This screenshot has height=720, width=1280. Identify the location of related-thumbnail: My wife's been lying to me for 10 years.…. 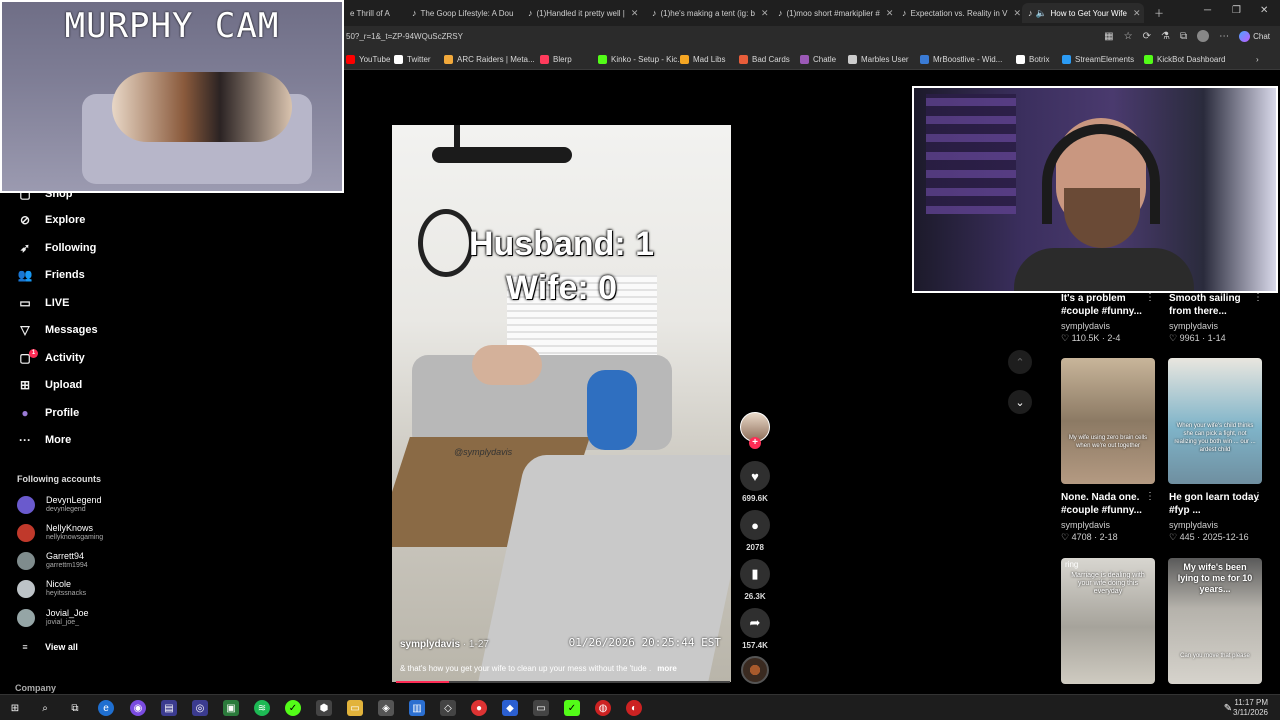
(1215, 621).